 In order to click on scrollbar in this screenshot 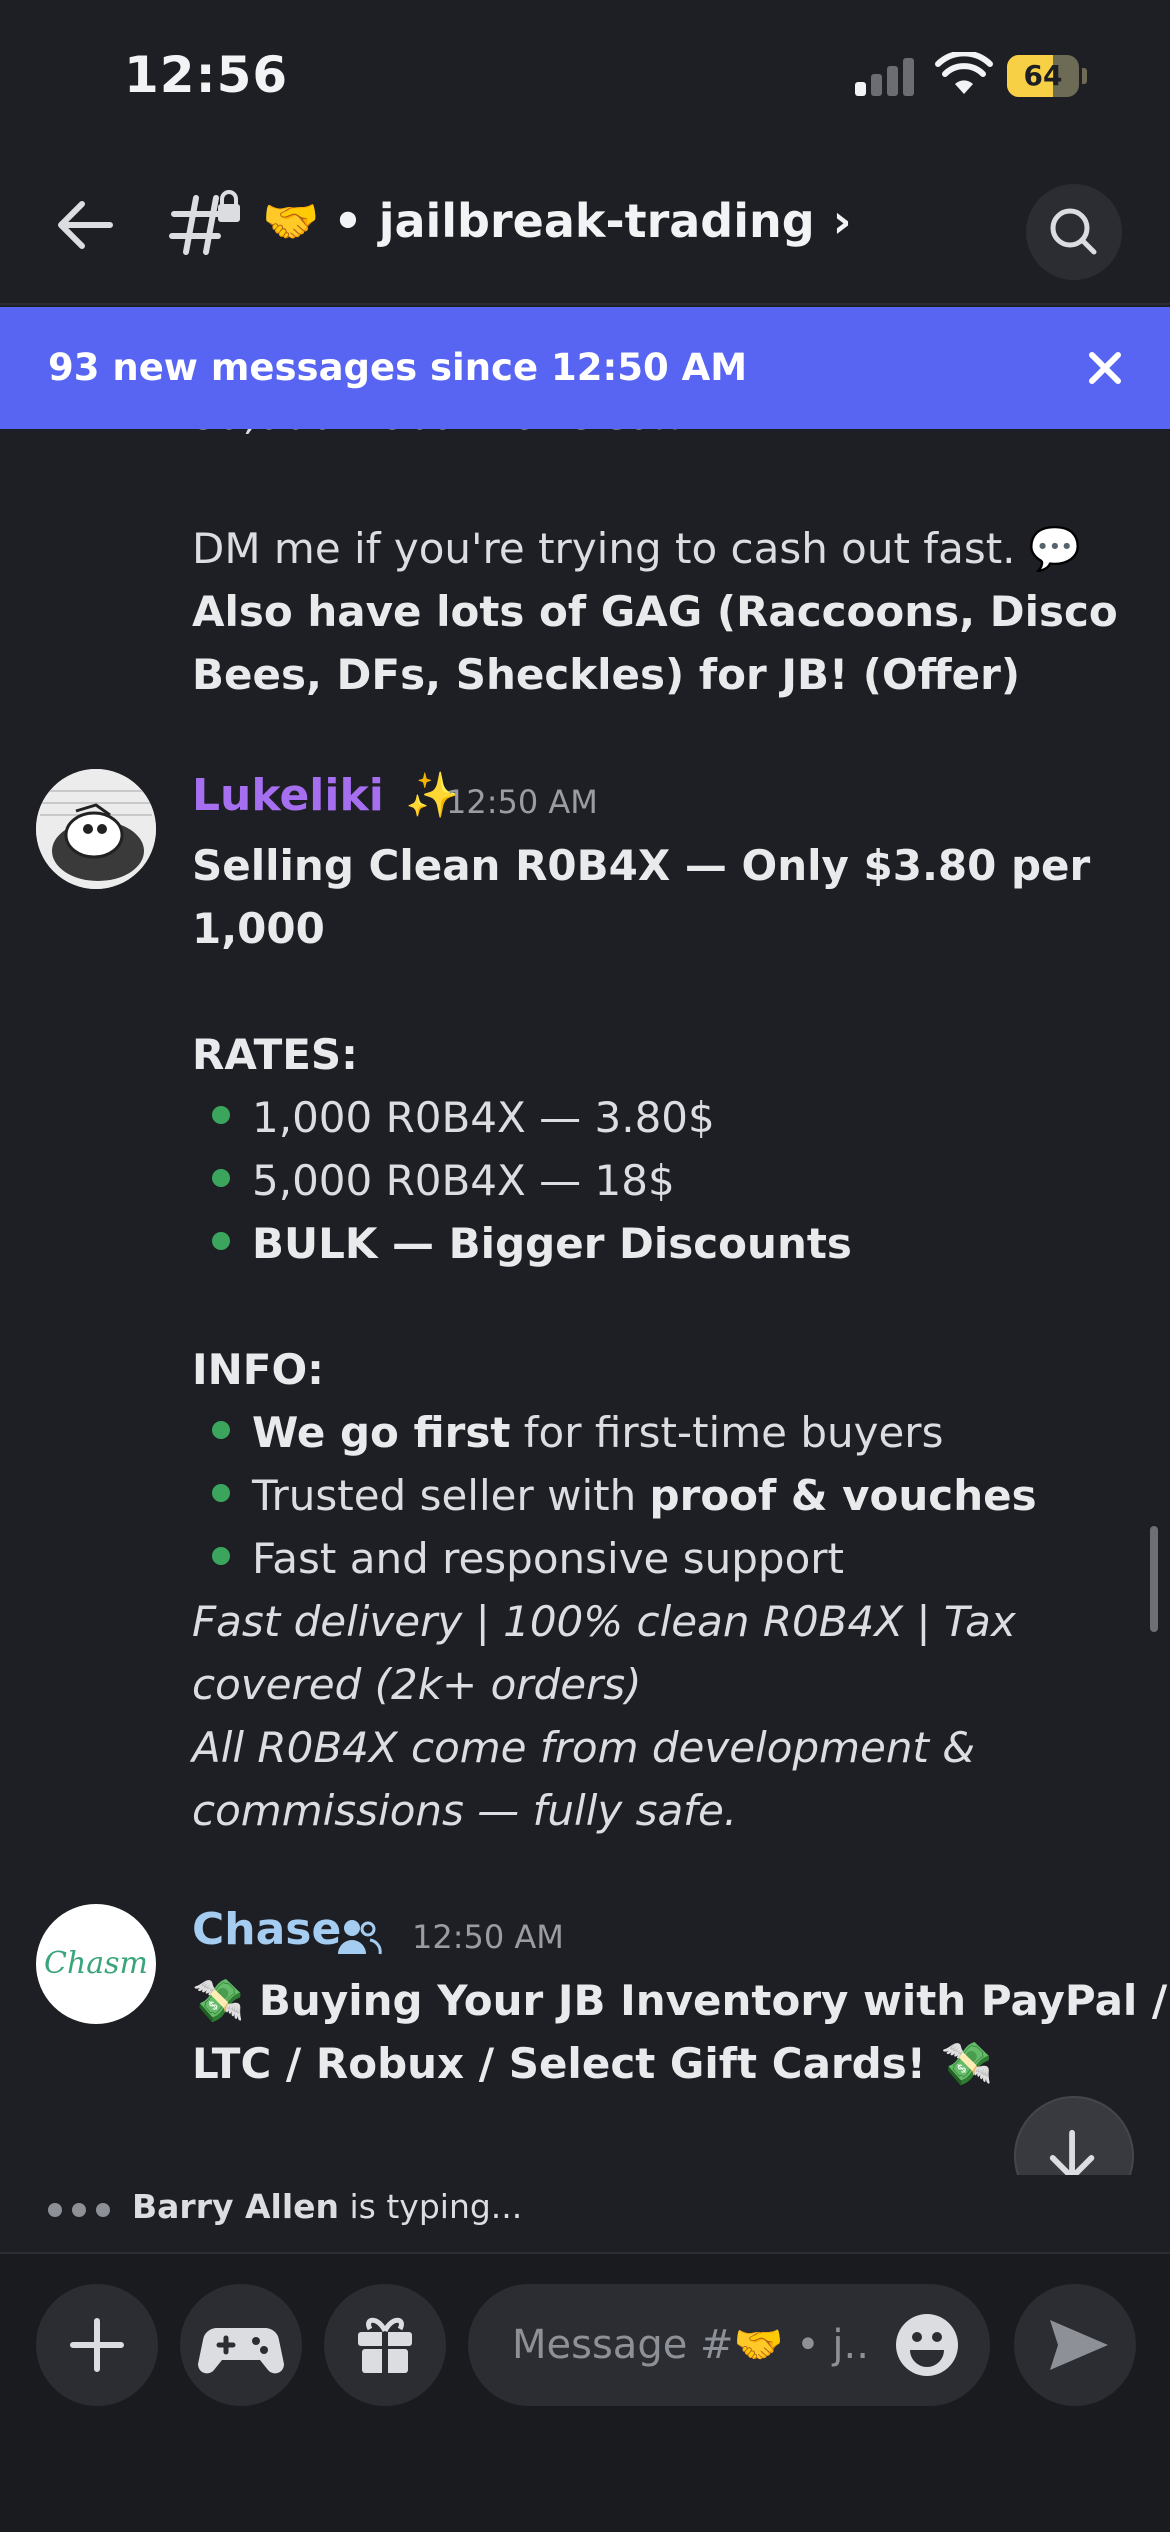, I will do `click(1154, 1579)`.